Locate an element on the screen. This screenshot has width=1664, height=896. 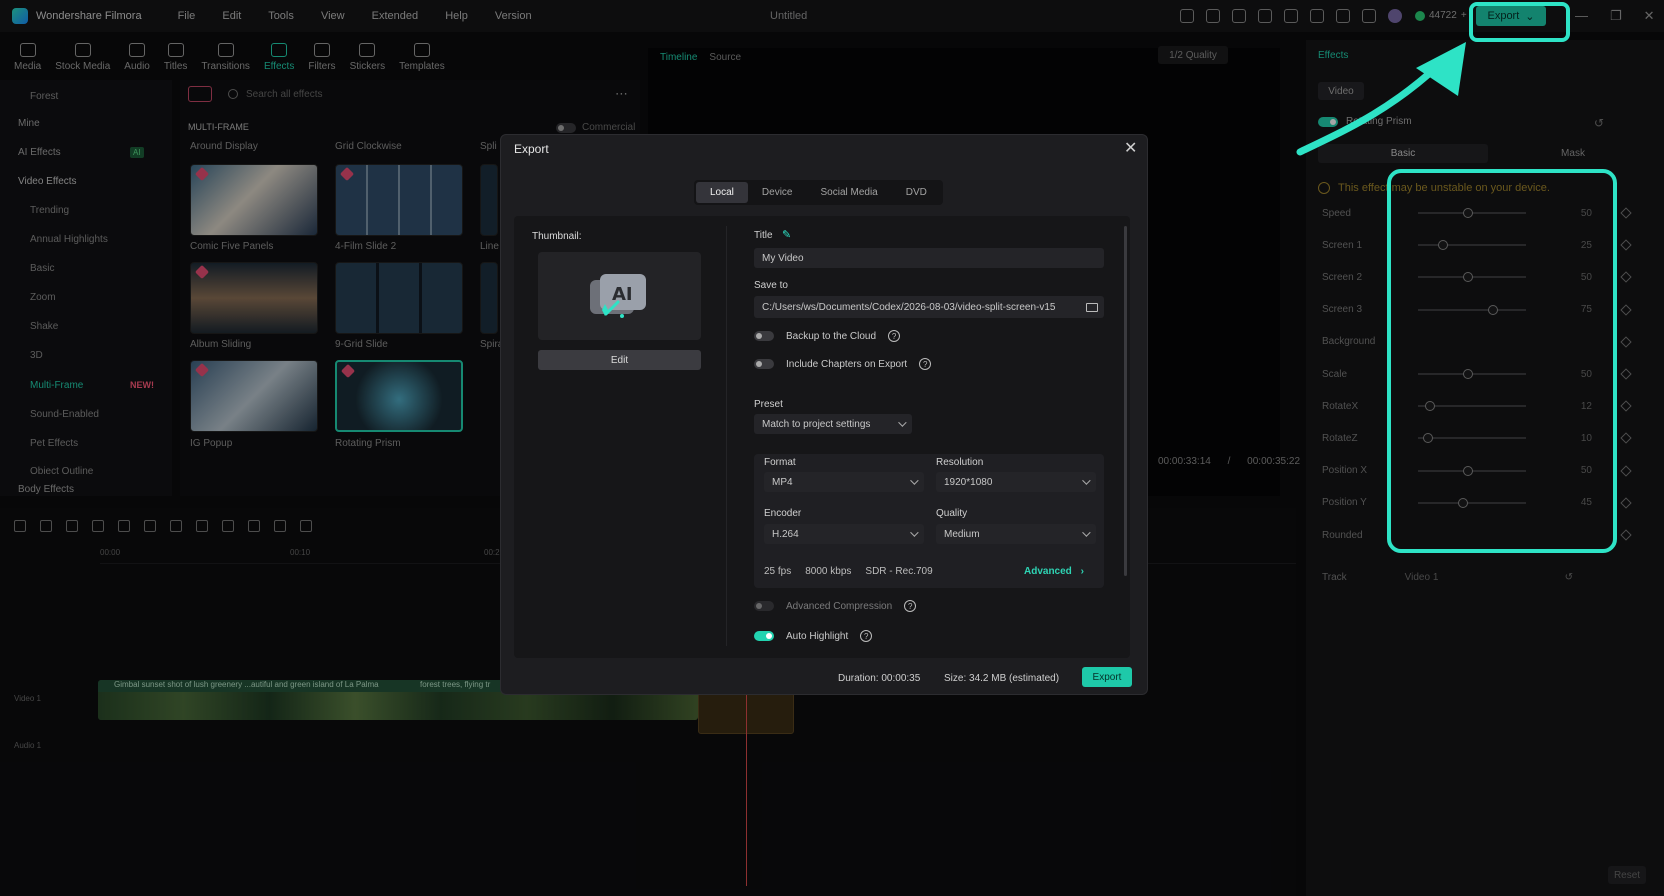
title-value: My Video is located at coordinates (783, 258).